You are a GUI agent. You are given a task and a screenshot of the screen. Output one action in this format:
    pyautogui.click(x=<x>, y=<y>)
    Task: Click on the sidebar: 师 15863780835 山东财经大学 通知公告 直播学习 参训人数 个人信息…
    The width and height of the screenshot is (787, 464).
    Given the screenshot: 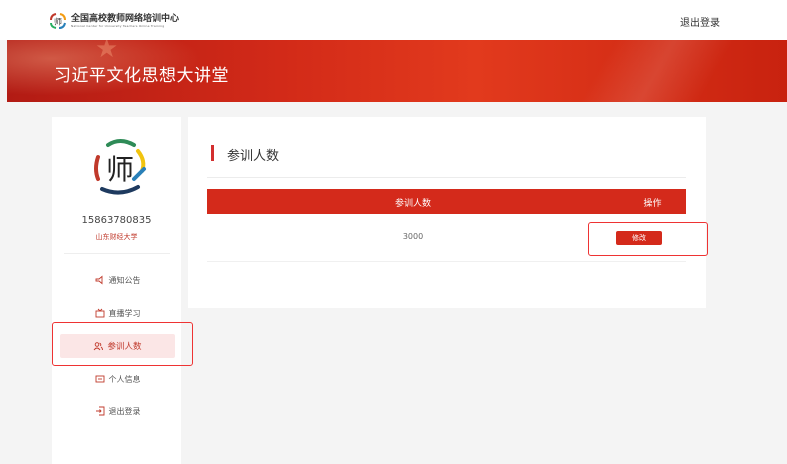 What is the action you would take?
    pyautogui.click(x=116, y=290)
    